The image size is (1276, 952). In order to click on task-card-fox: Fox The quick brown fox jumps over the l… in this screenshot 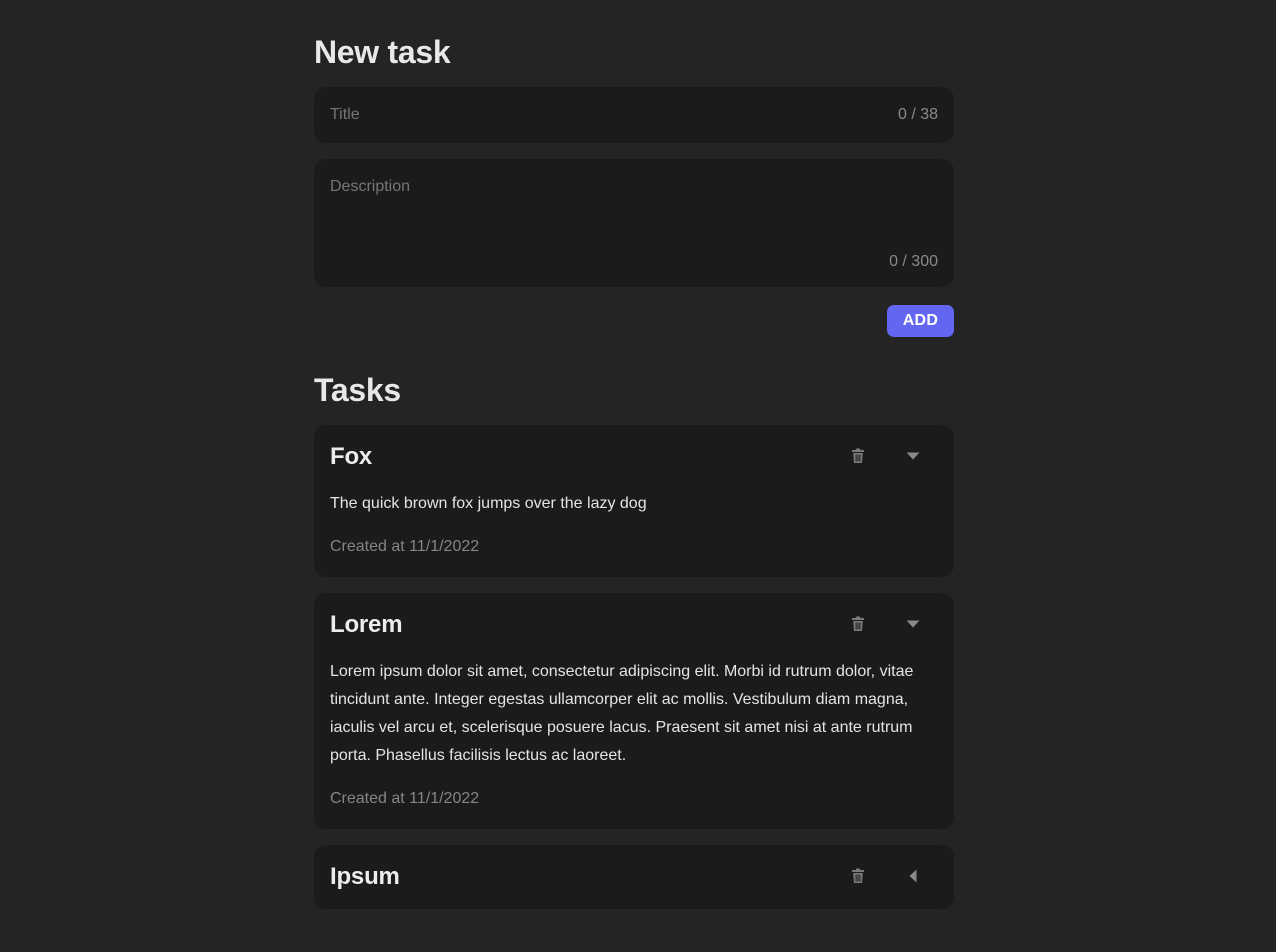, I will do `click(634, 501)`.